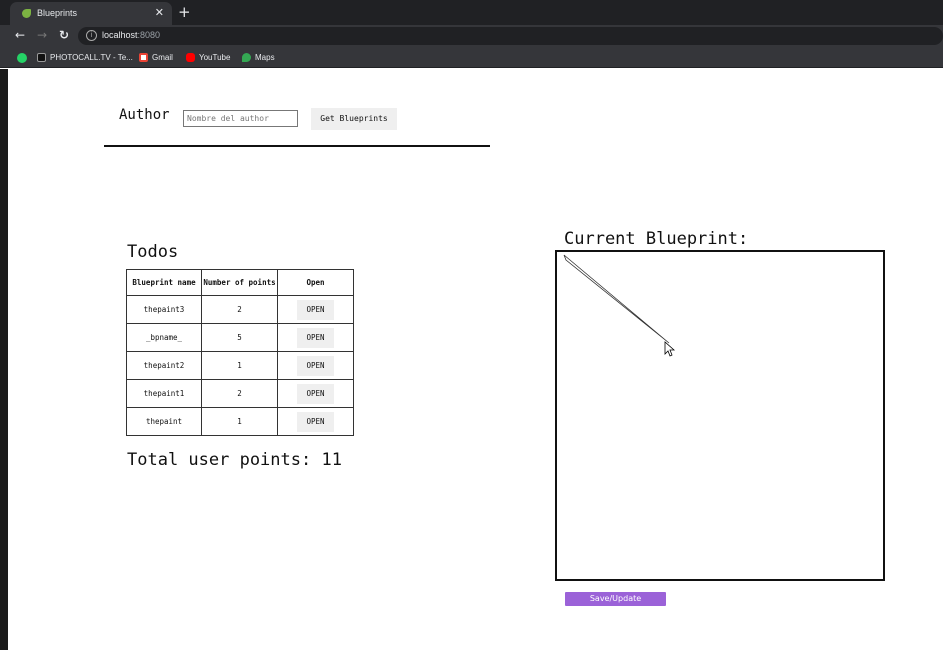 The height and width of the screenshot is (650, 943). What do you see at coordinates (91, 13) in the screenshot?
I see `browser-tab: Blueprints ✕` at bounding box center [91, 13].